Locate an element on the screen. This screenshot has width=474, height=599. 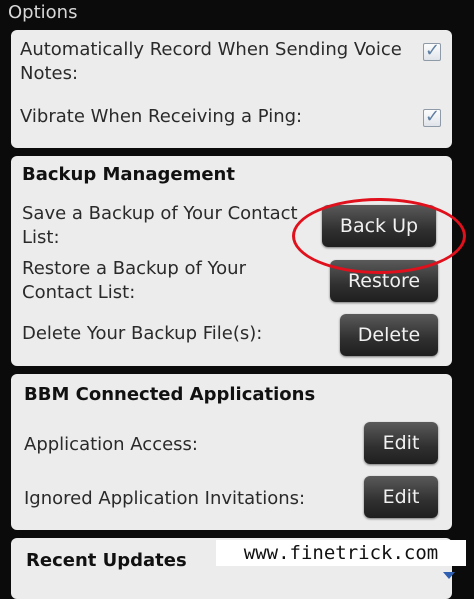
vibrate-checkbox: ✓ is located at coordinates (432, 116).